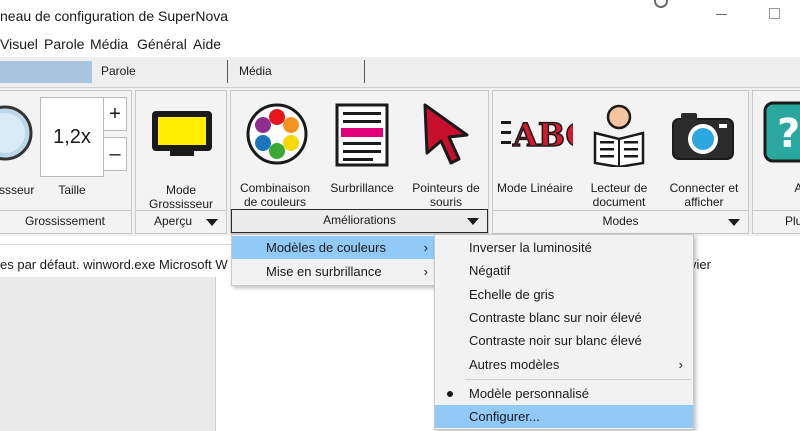 The width and height of the screenshot is (800, 431). What do you see at coordinates (555, 340) in the screenshot?
I see `menu-item-label: Contraste noir sur blanc élevé` at bounding box center [555, 340].